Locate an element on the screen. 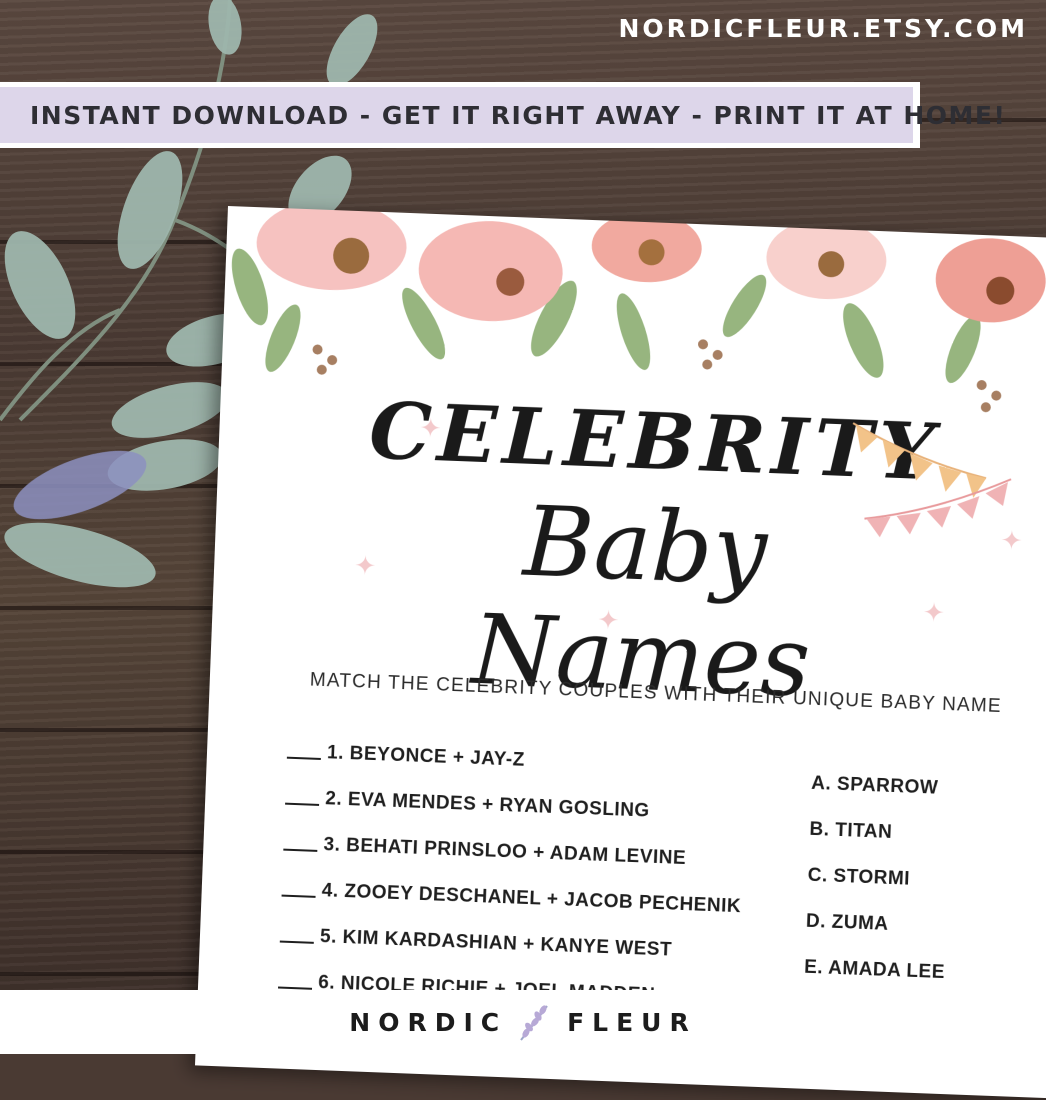  brand-name-right: FLEUR is located at coordinates (632, 1022).